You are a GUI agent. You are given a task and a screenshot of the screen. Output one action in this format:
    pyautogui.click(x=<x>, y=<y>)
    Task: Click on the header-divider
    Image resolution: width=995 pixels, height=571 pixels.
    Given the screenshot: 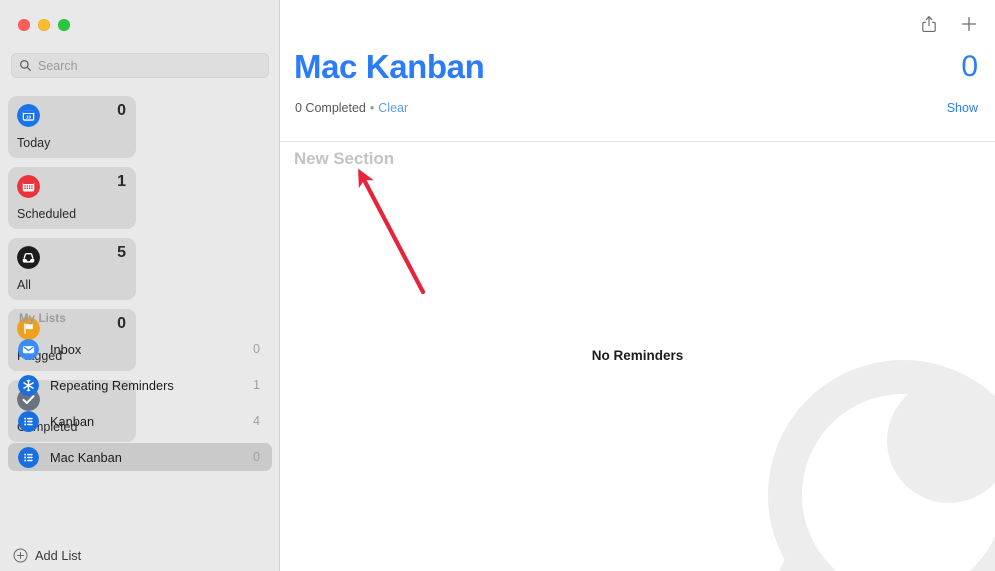 What is the action you would take?
    pyautogui.click(x=637, y=141)
    